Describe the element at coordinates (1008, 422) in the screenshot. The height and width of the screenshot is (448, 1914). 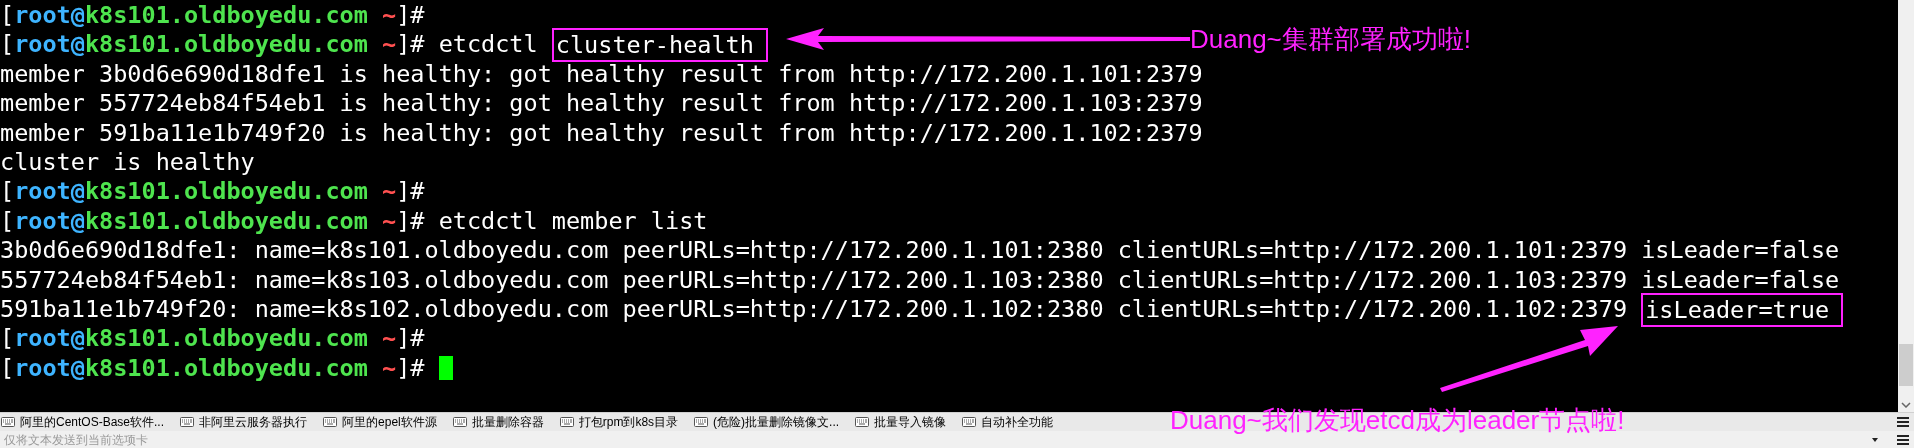
I see `quick-command-button: 自动补全功能` at that location.